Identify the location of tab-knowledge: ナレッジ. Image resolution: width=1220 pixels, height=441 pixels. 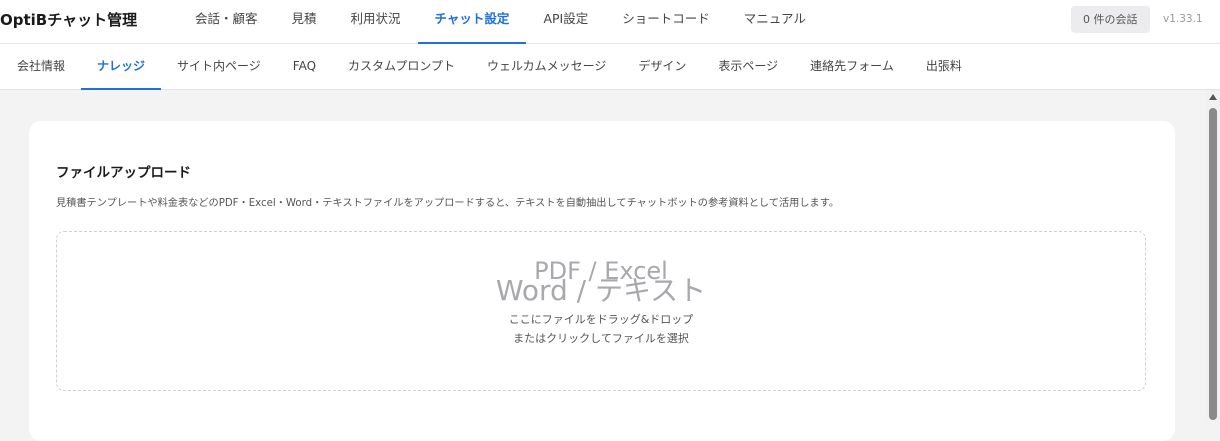
(121, 67).